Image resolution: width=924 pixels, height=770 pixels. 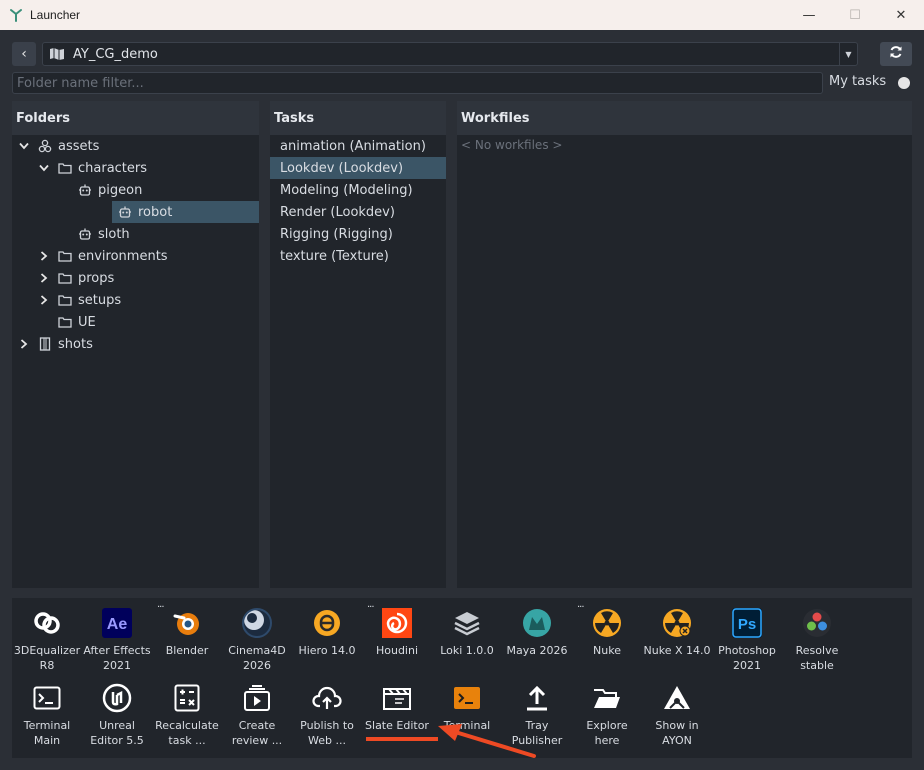 I want to click on app-button-photoshop: Ps Photoshop 2021, so click(x=747, y=640).